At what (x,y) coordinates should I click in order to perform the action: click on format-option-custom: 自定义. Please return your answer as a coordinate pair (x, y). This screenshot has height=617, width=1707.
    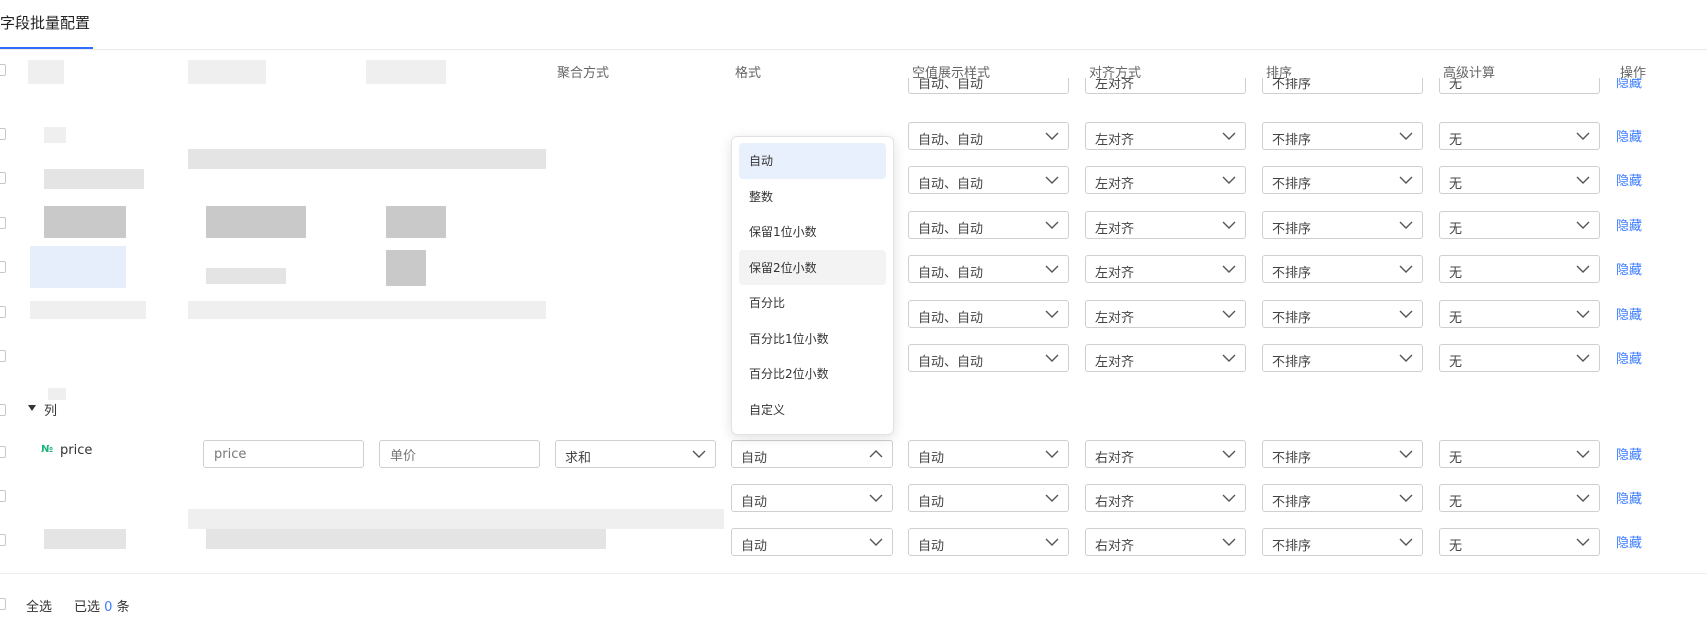
    Looking at the image, I should click on (812, 410).